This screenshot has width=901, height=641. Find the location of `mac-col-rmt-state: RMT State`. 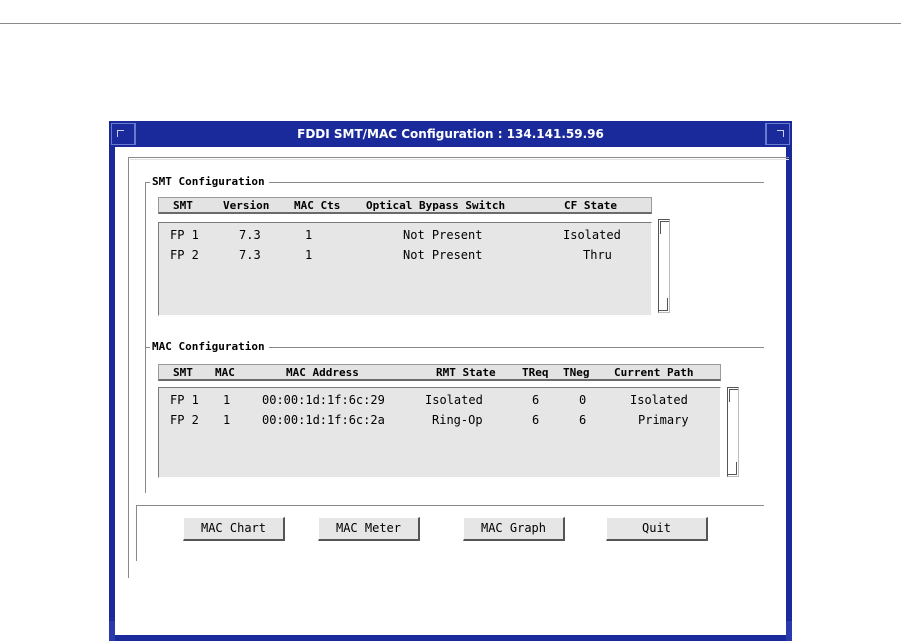

mac-col-rmt-state: RMT State is located at coordinates (466, 372).